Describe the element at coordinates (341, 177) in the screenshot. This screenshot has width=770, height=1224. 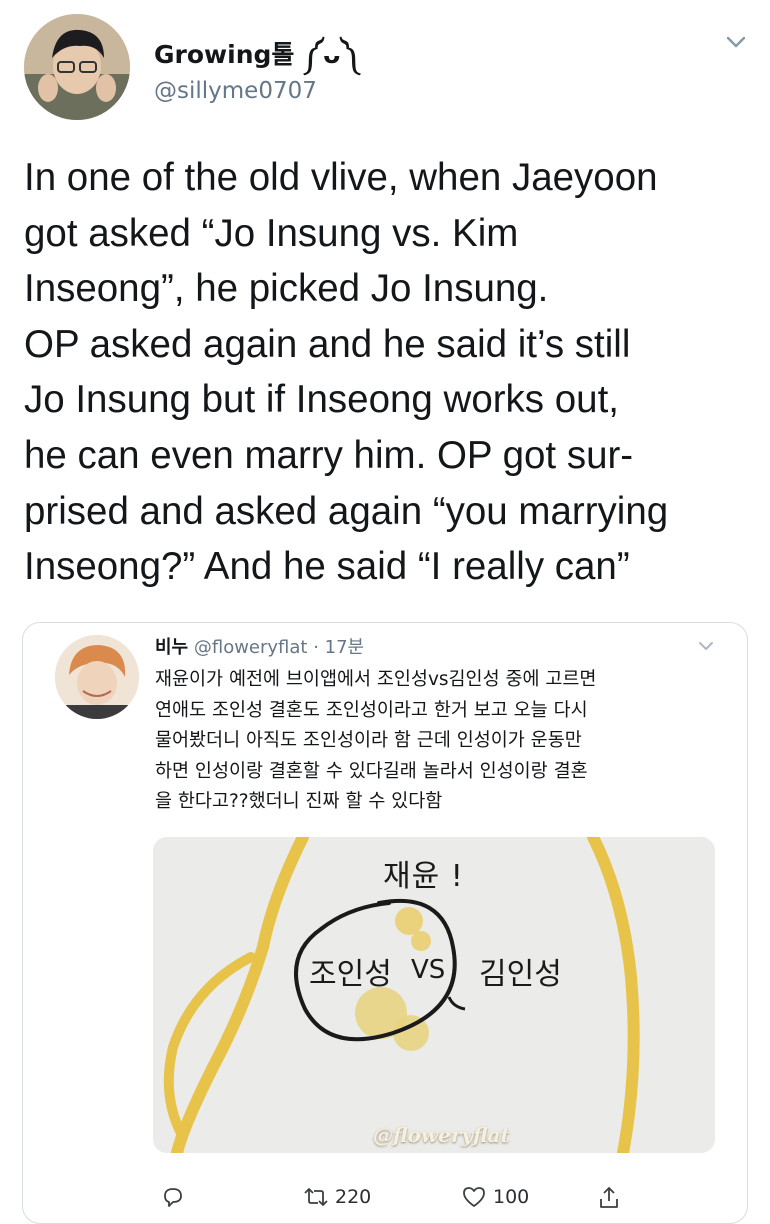
I see `tweet-text-line: In one of the old vlive, when Jaeyoon` at that location.